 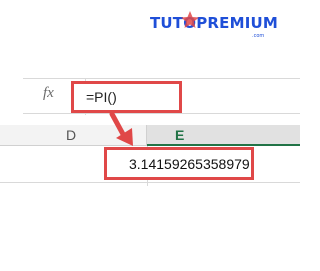 What do you see at coordinates (126, 97) in the screenshot?
I see `formula-input: =PI()` at bounding box center [126, 97].